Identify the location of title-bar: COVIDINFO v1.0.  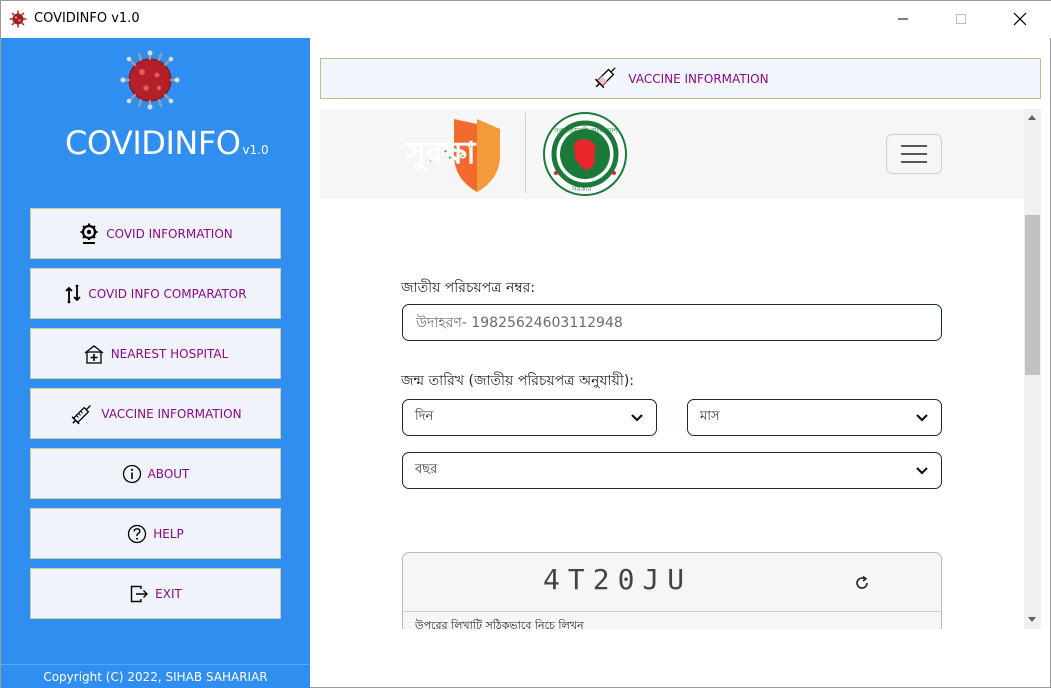
(526, 19).